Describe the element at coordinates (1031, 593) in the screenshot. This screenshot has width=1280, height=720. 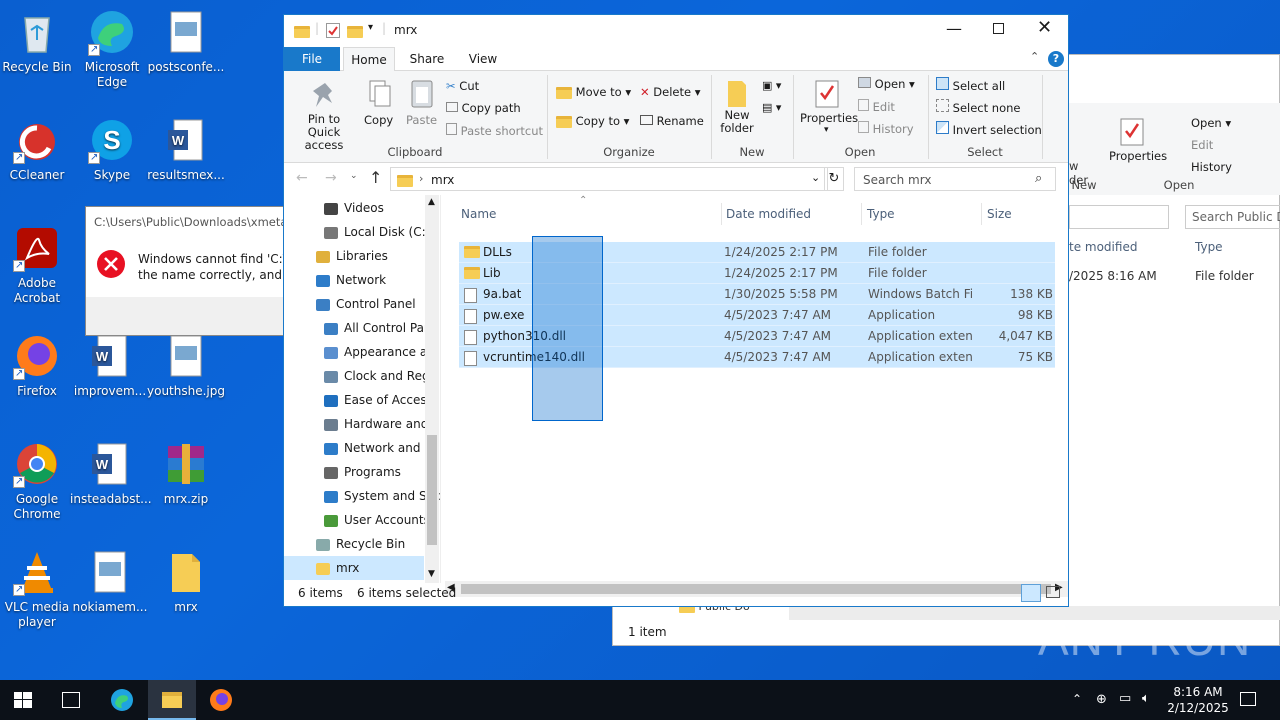
I see `details-view-icon` at that location.